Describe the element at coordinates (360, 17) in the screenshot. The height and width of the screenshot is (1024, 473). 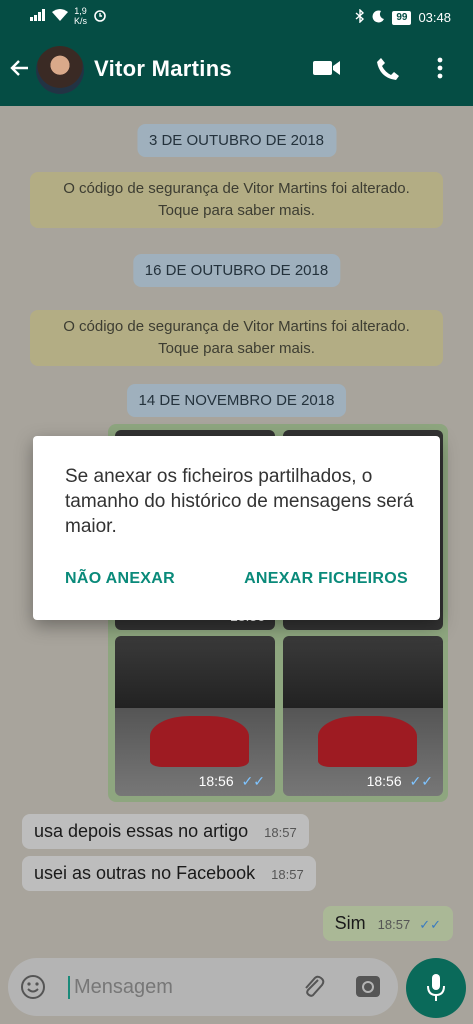
I see `bluetooth-icon` at that location.